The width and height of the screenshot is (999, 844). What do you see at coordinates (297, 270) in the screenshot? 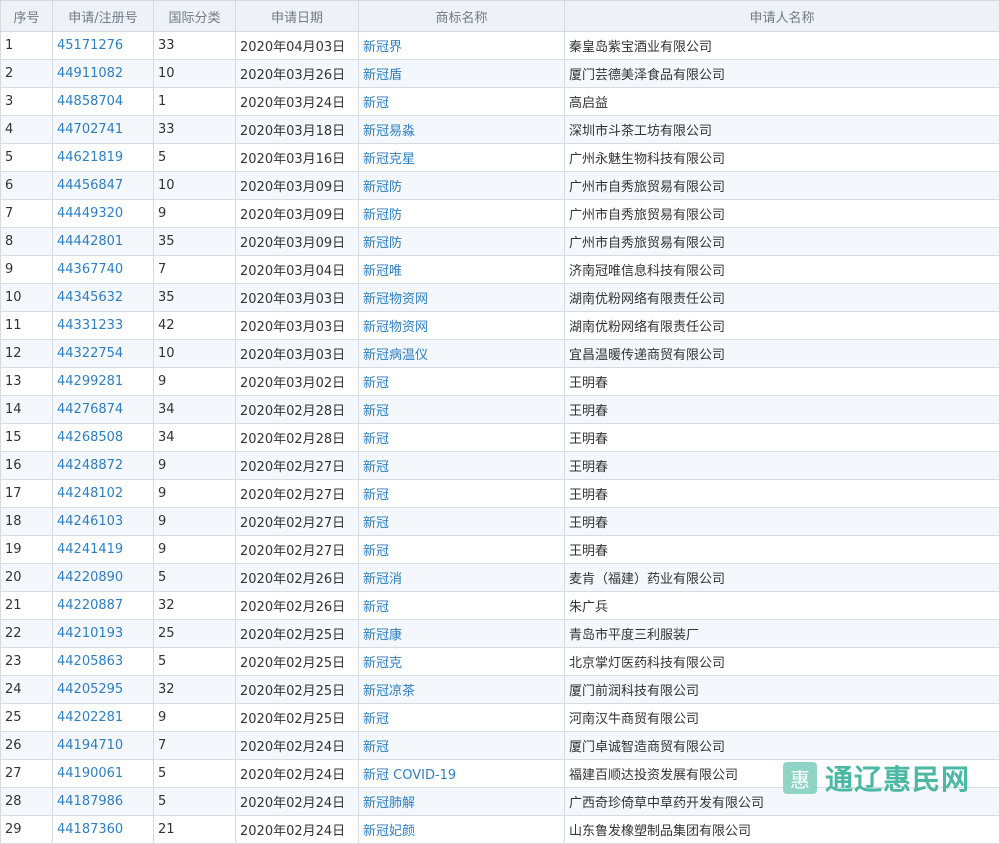
I see `cell-date: 2020年03月04日` at bounding box center [297, 270].